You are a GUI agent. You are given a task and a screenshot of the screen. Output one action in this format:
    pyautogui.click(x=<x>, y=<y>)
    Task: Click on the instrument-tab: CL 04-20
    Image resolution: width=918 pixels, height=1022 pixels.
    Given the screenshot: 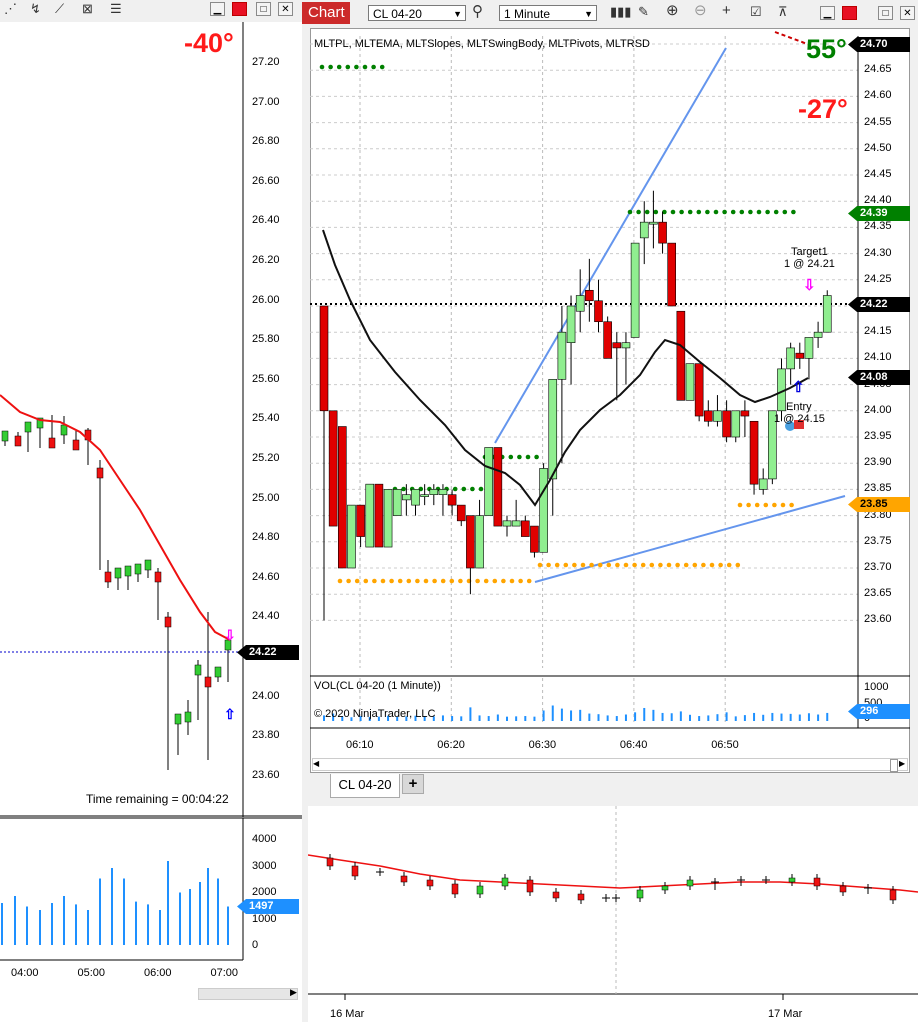 What is the action you would take?
    pyautogui.click(x=365, y=786)
    